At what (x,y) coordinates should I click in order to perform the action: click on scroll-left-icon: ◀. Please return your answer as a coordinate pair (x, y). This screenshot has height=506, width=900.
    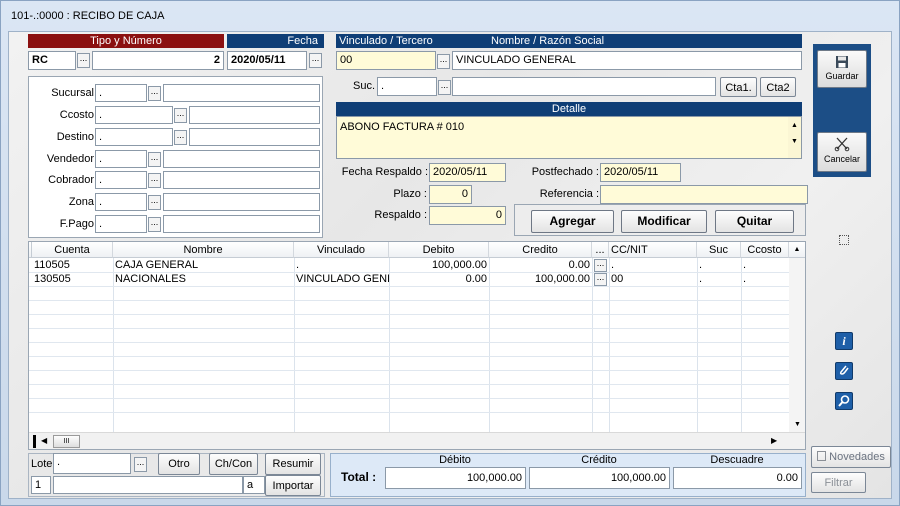
    Looking at the image, I should click on (44, 440).